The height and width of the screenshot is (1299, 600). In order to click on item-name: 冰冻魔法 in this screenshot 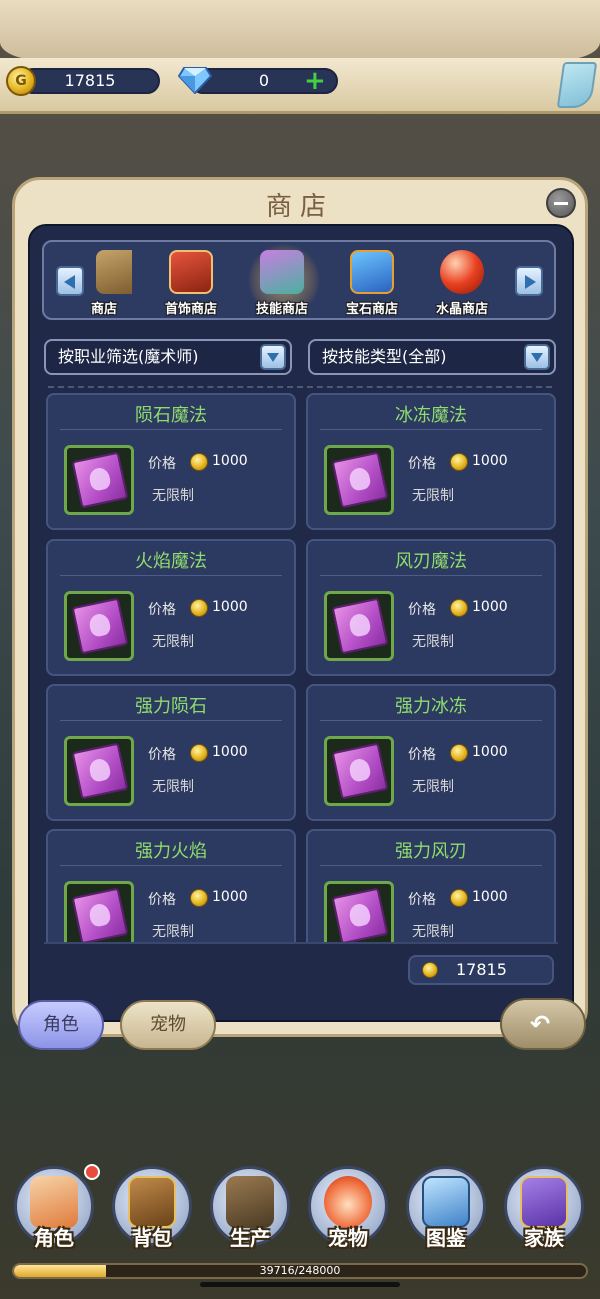, I will do `click(431, 415)`.